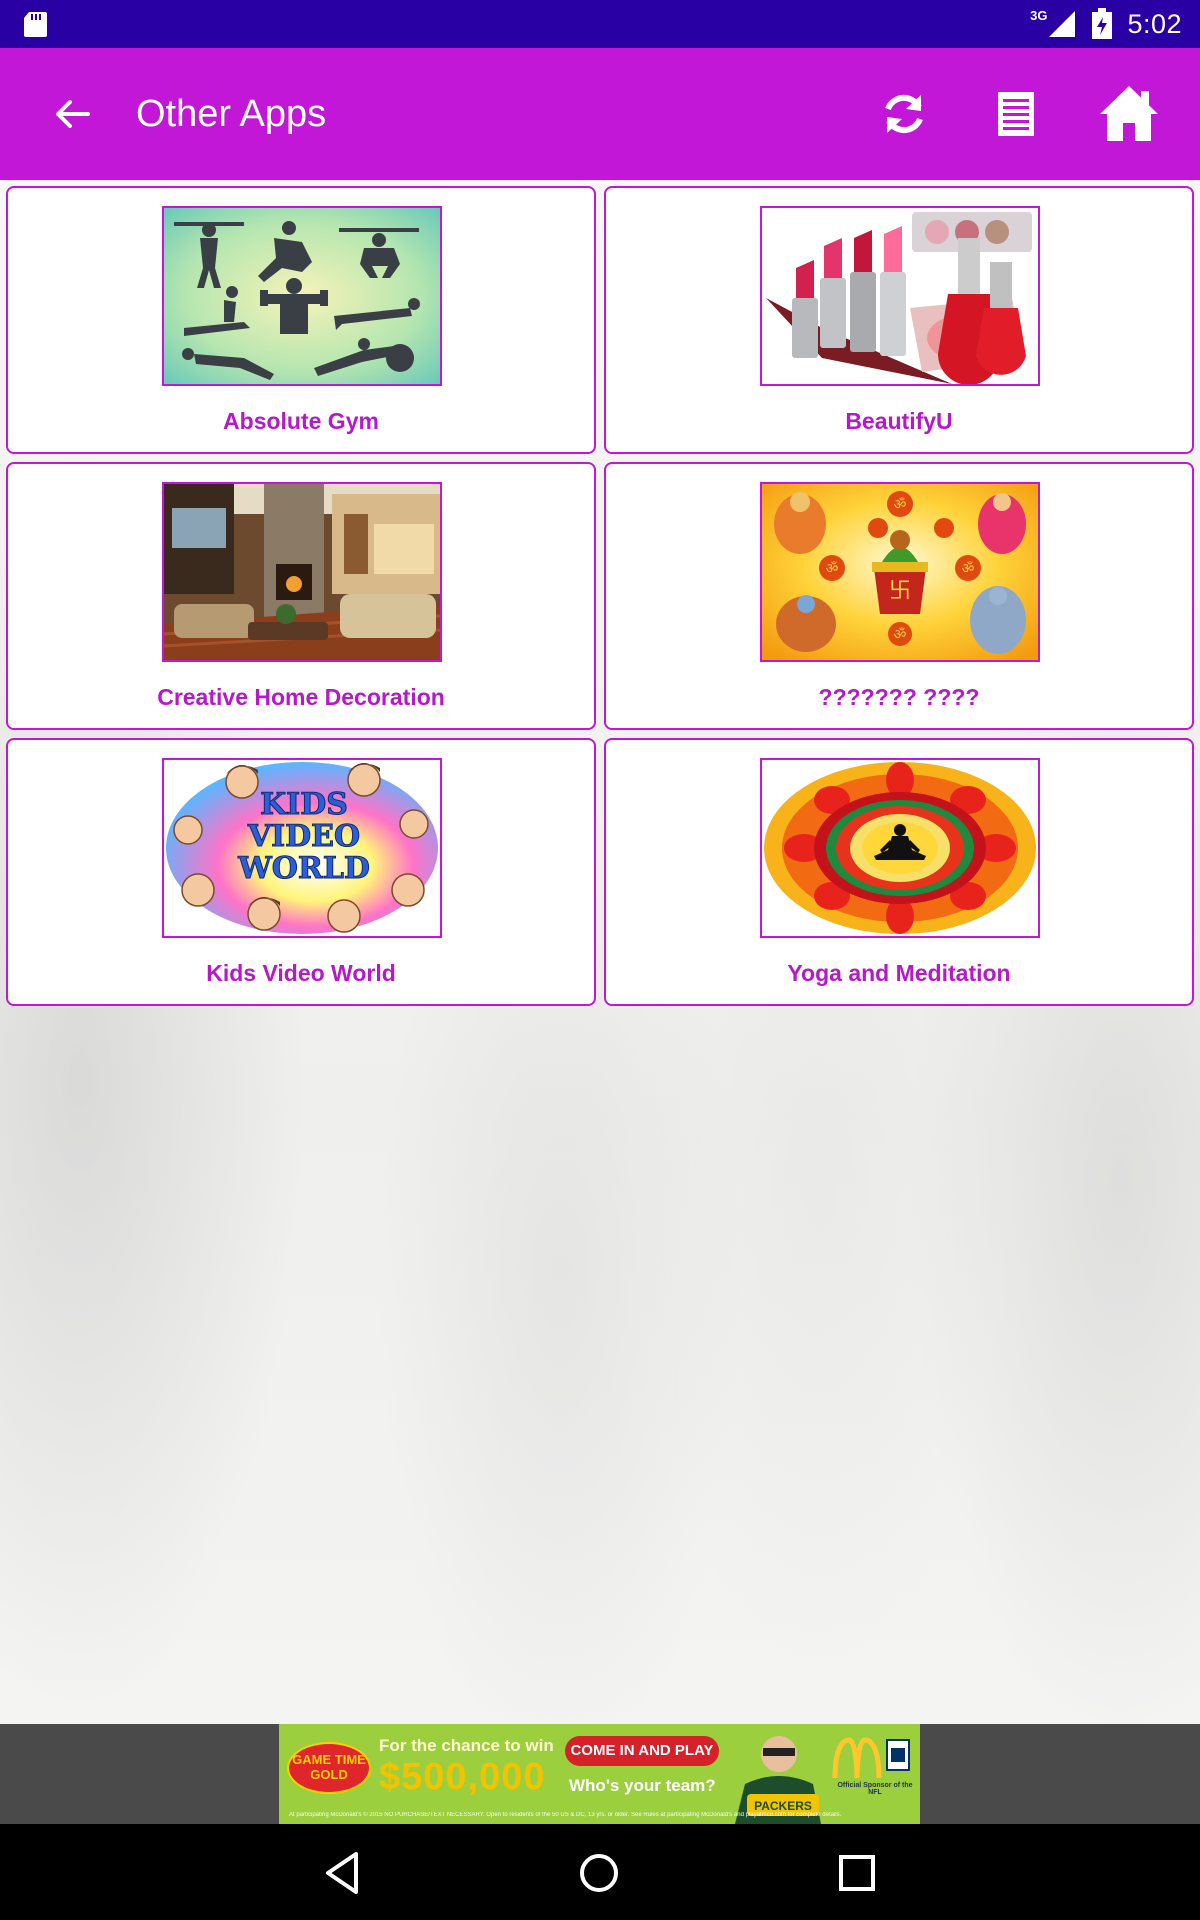 The height and width of the screenshot is (1920, 1200). I want to click on svg-text: 卐, so click(900, 591).